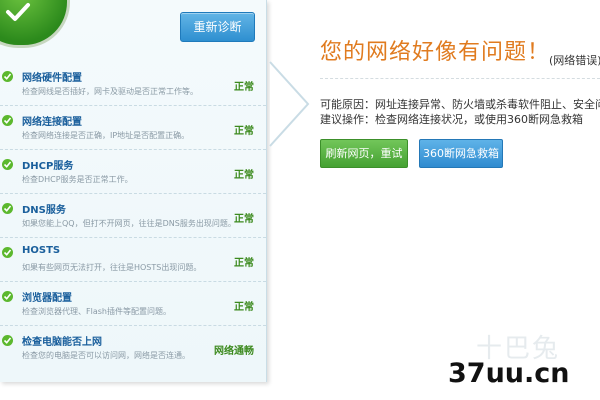 This screenshot has height=400, width=600. Describe the element at coordinates (509, 373) in the screenshot. I see `watermark-site: 37uu.cn` at that location.